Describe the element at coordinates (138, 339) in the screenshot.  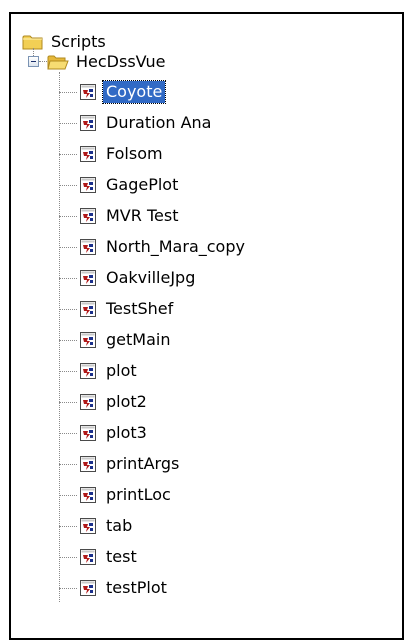
I see `tree-node-label: getMain` at that location.